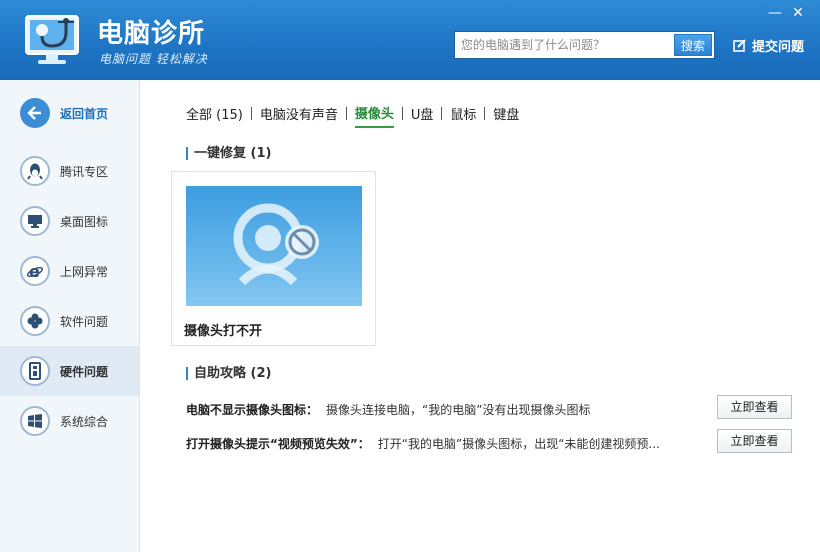 The height and width of the screenshot is (552, 820). I want to click on submit-question-label: 提交问题, so click(778, 47).